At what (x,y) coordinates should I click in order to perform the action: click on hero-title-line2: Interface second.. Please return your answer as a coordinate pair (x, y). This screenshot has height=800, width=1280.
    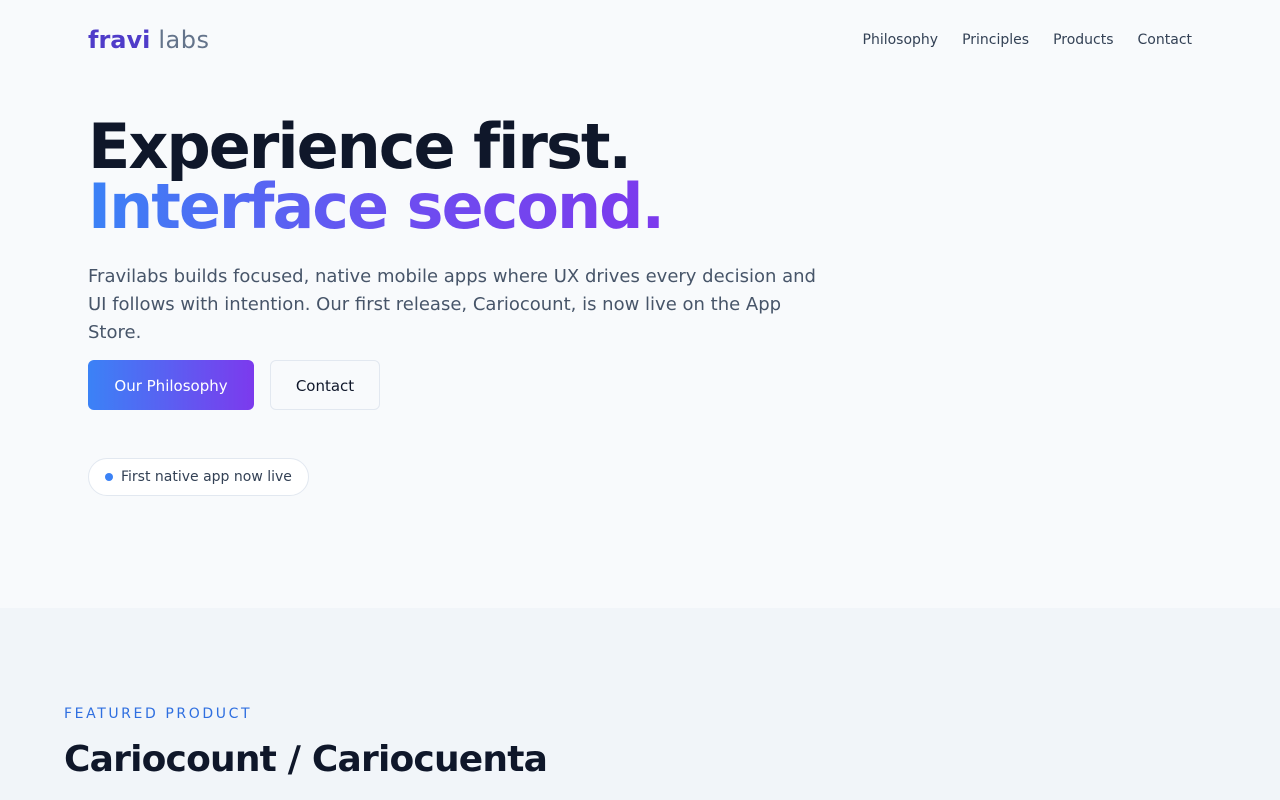
    Looking at the image, I should click on (376, 206).